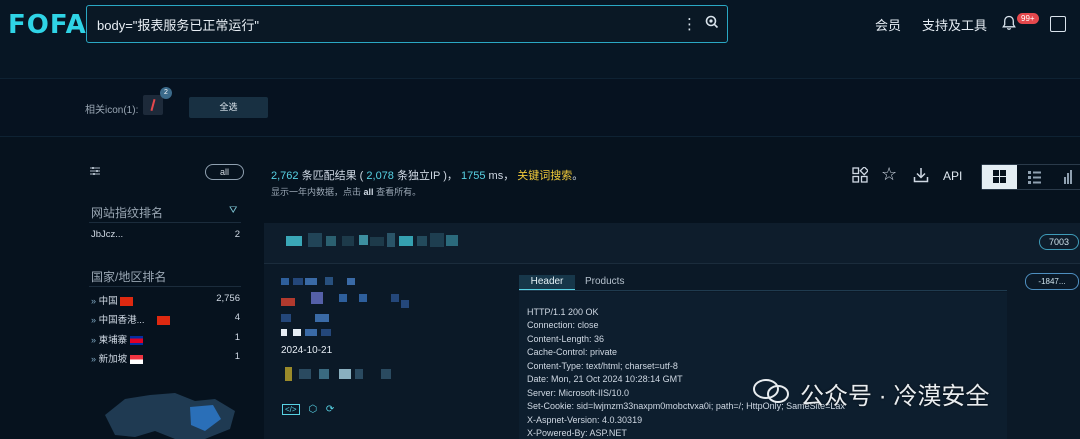  Describe the element at coordinates (47, 25) in the screenshot. I see `fofa-logo: FOFA` at that location.